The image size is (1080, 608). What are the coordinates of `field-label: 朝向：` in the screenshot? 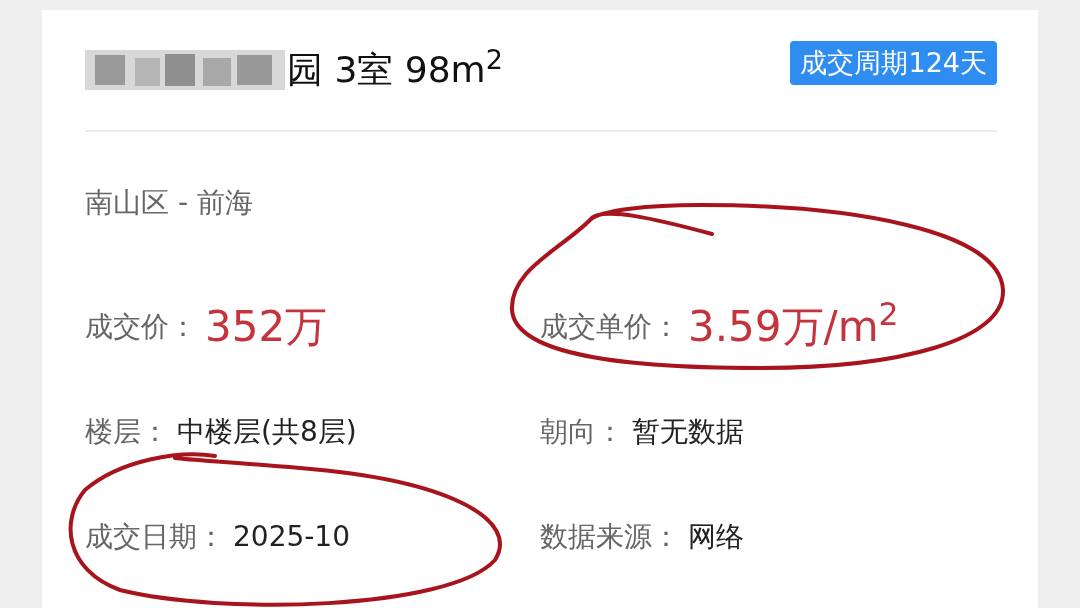 It's located at (582, 431).